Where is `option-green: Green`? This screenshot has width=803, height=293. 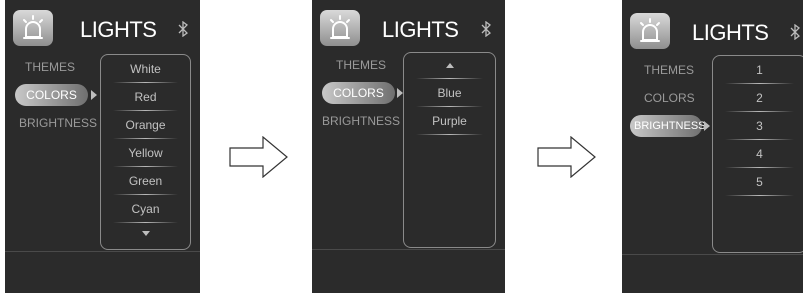 option-green: Green is located at coordinates (145, 183).